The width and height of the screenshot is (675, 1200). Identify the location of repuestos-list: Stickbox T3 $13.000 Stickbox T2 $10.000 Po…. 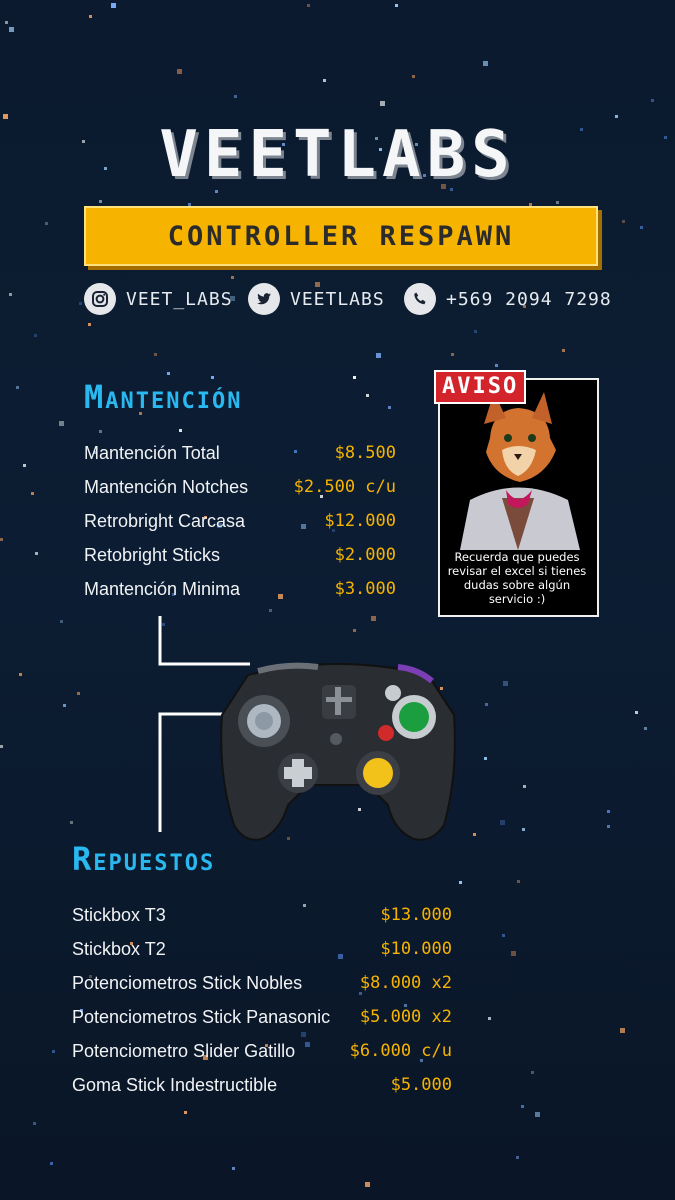
(262, 1000).